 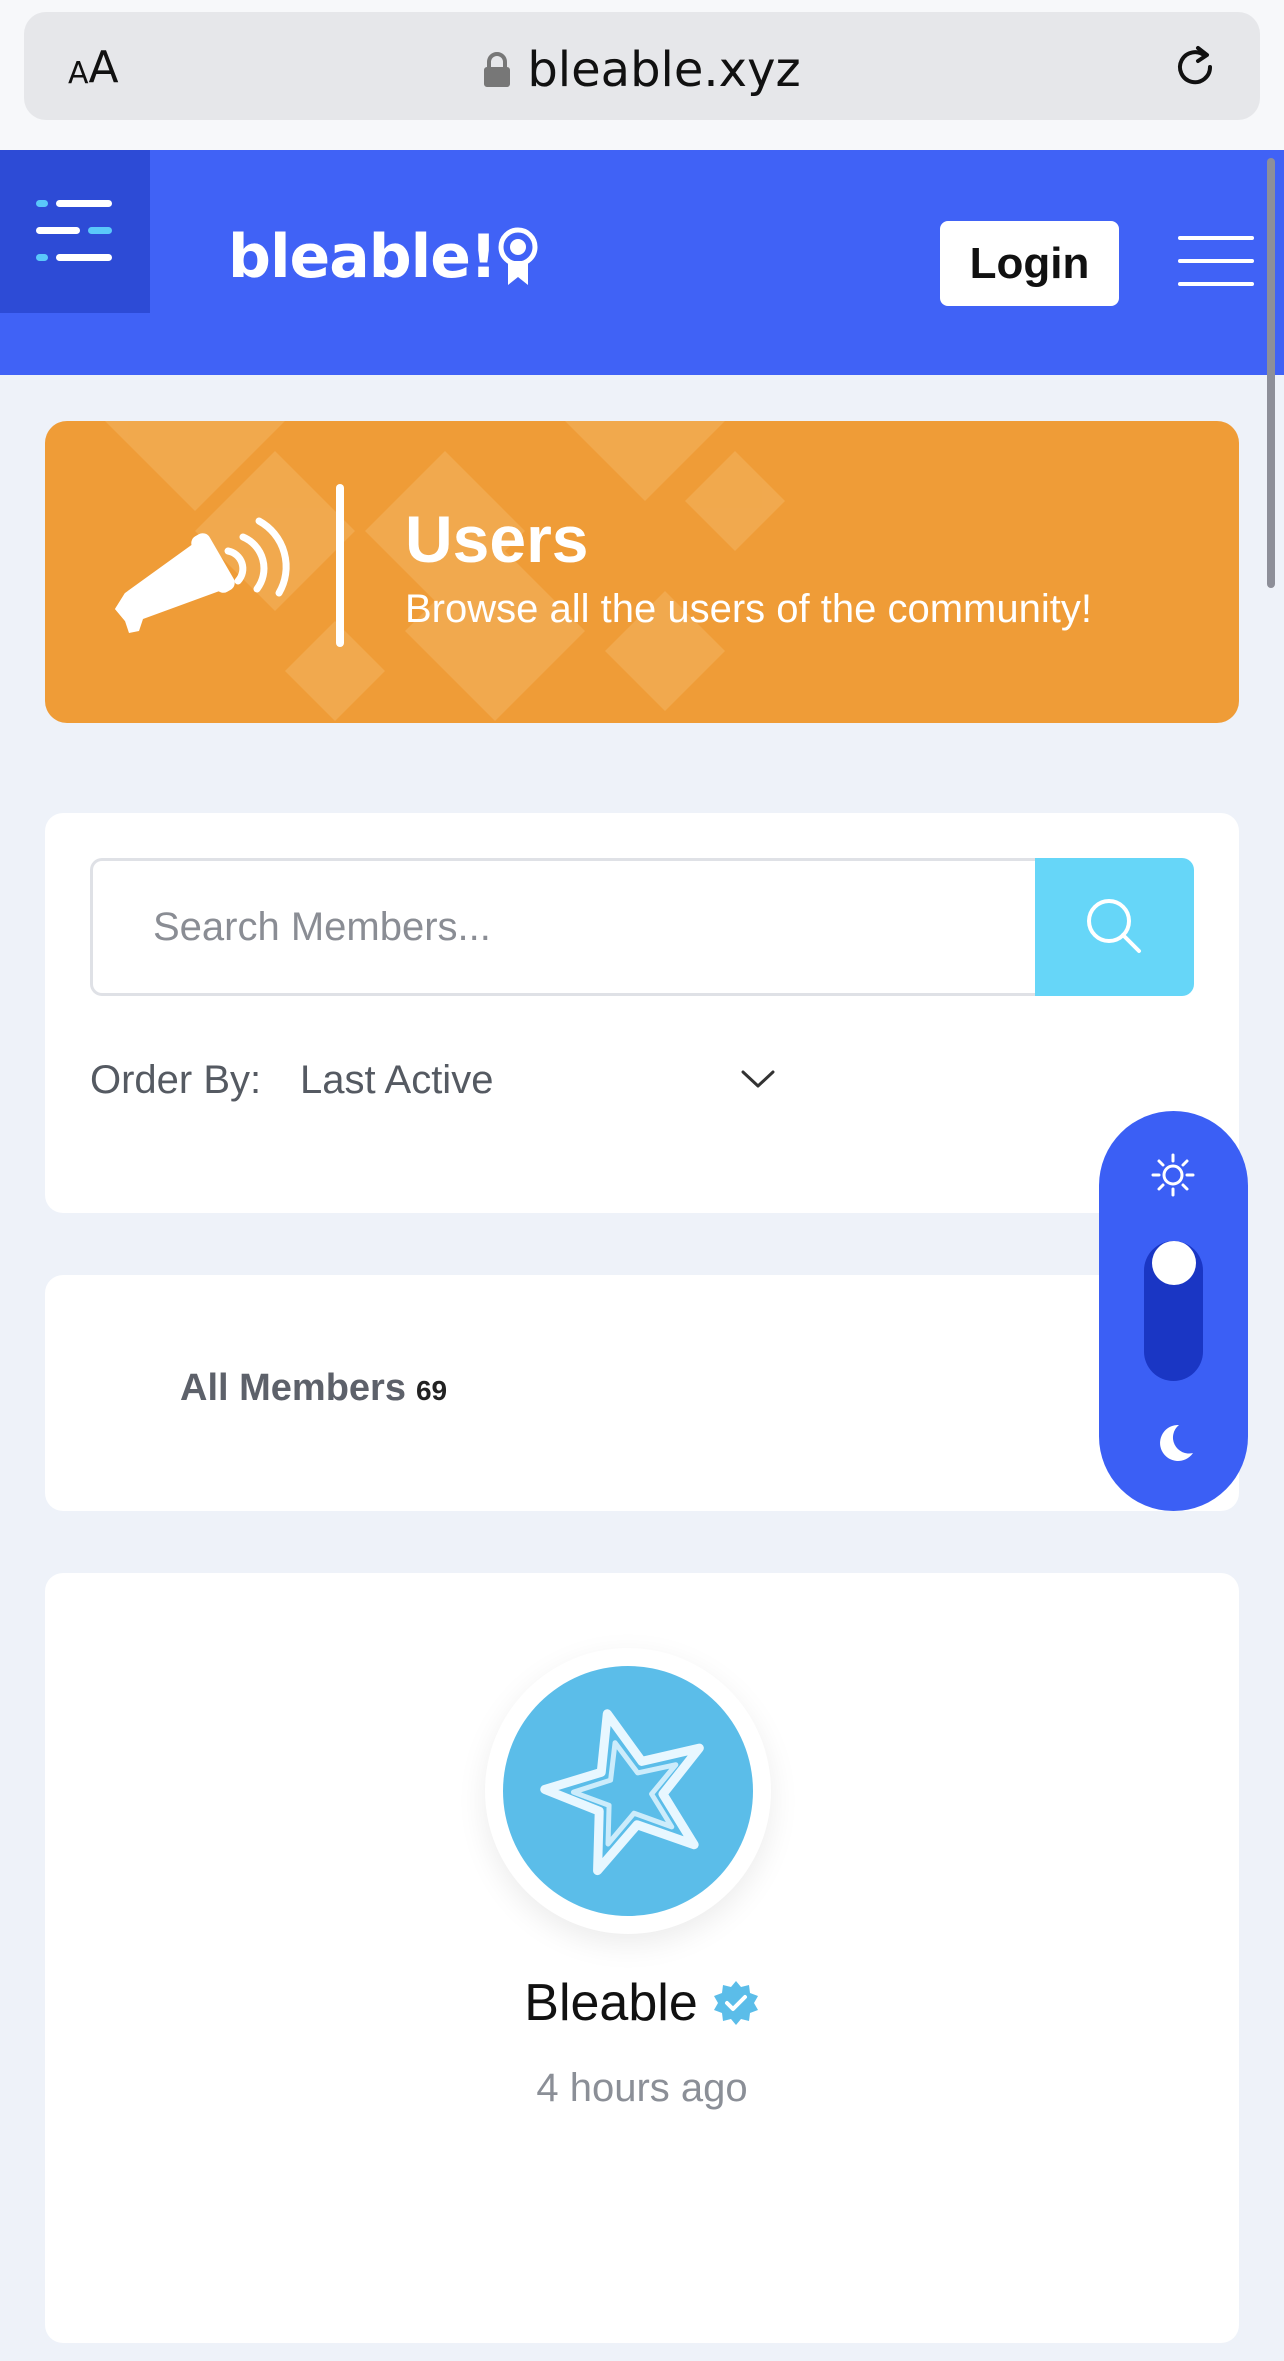 I want to click on lock-icon, so click(x=497, y=69).